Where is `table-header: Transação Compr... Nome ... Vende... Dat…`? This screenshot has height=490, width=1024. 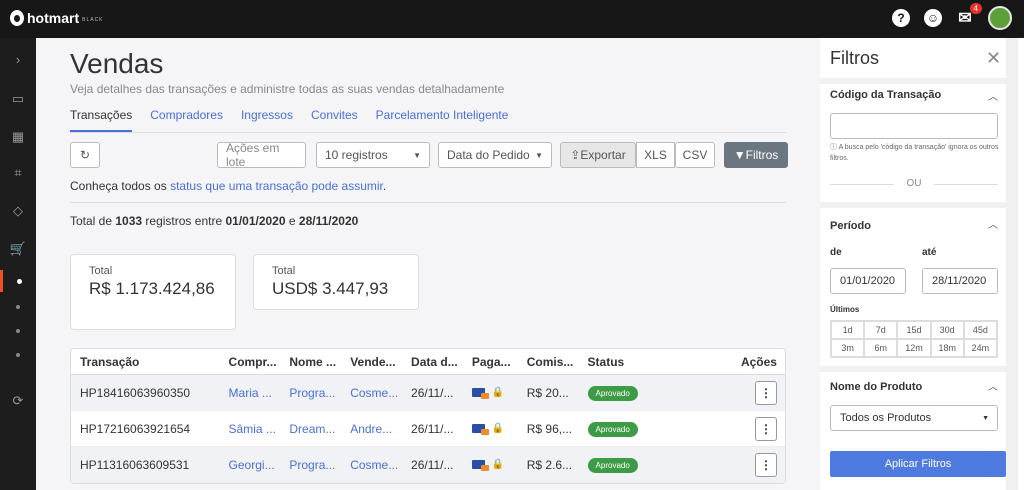 table-header: Transação Compr... Nome ... Vende... Dat… is located at coordinates (428, 362).